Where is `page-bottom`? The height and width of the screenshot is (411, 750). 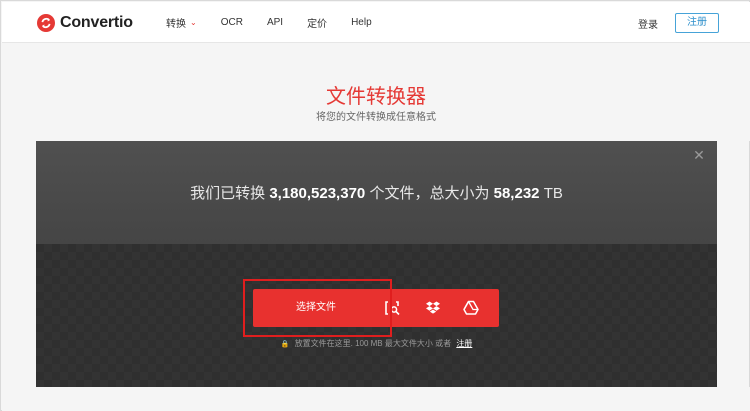 page-bottom is located at coordinates (376, 399).